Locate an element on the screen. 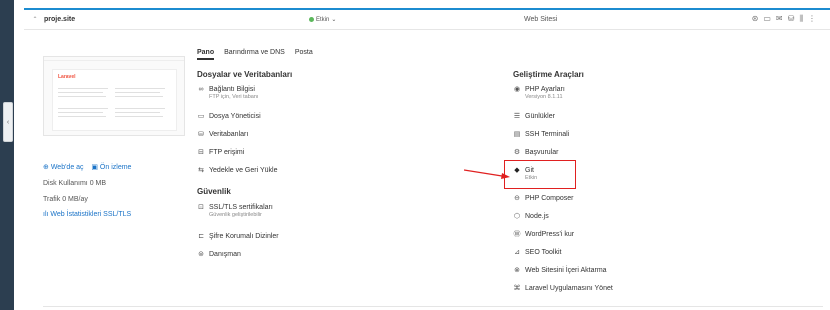 The height and width of the screenshot is (310, 830). web-open-link: ⊕ Web'de aç is located at coordinates (63, 167).